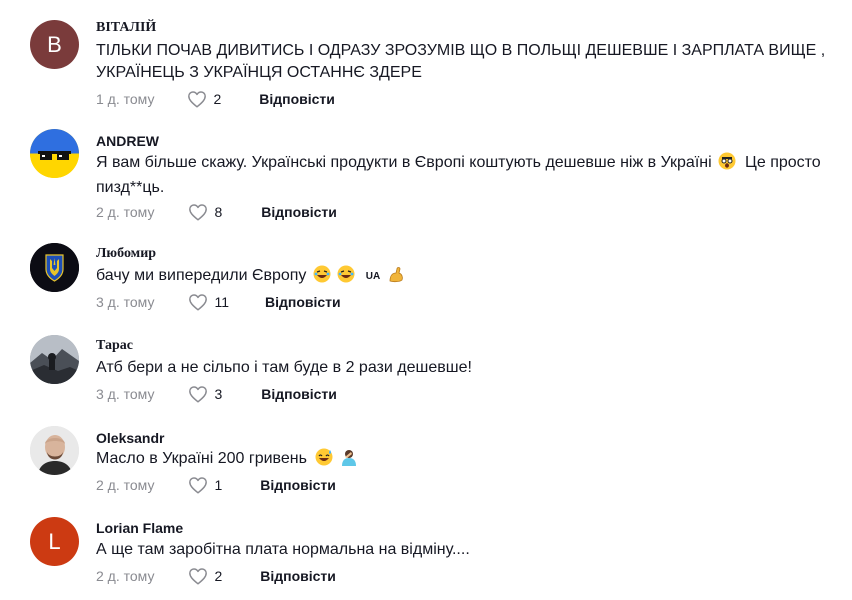 Image resolution: width=852 pixels, height=600 pixels. I want to click on like-count: 1, so click(218, 485).